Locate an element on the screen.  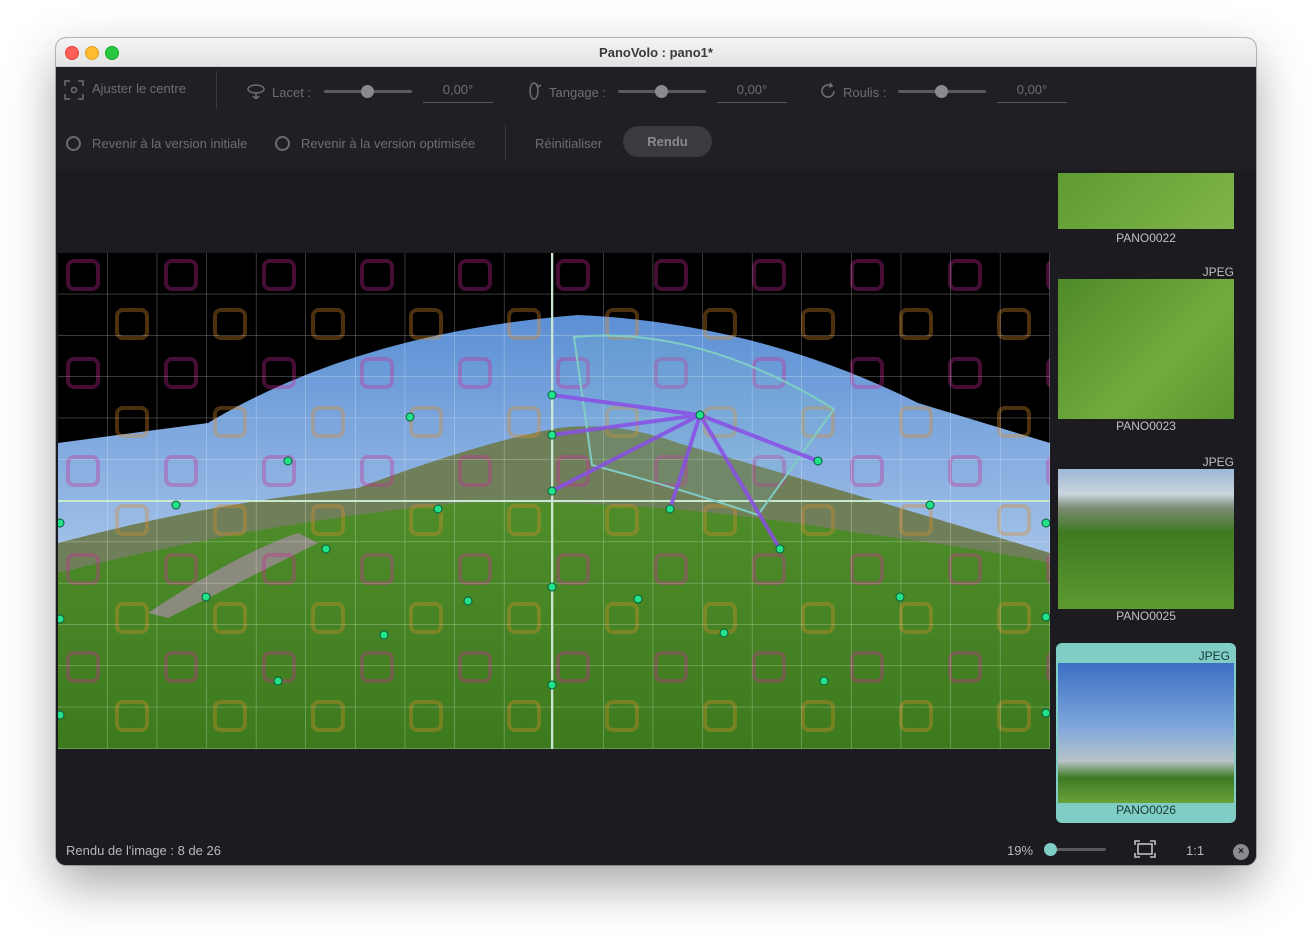
revert-optimized-option: Revenir à la version optimisée is located at coordinates (385, 143).